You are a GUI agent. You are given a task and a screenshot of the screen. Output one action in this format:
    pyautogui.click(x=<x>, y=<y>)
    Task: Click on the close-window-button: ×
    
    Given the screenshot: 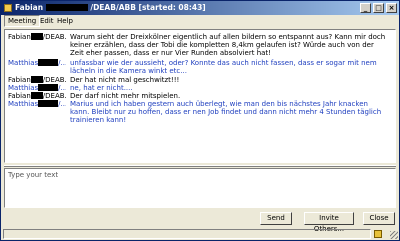 What is the action you would take?
    pyautogui.click(x=391, y=8)
    